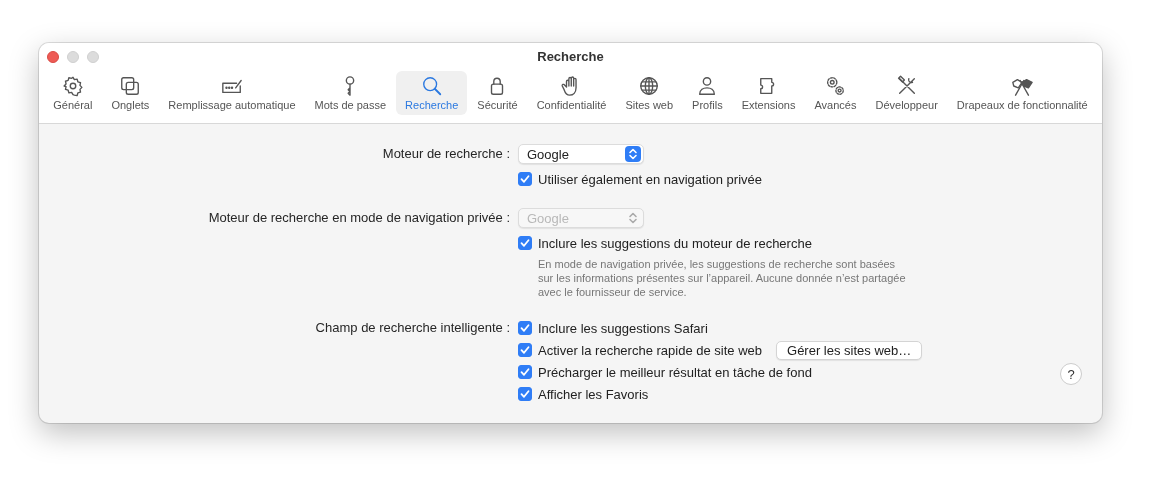 Image resolution: width=1152 pixels, height=481 pixels. What do you see at coordinates (72, 86) in the screenshot?
I see `gear-icon` at bounding box center [72, 86].